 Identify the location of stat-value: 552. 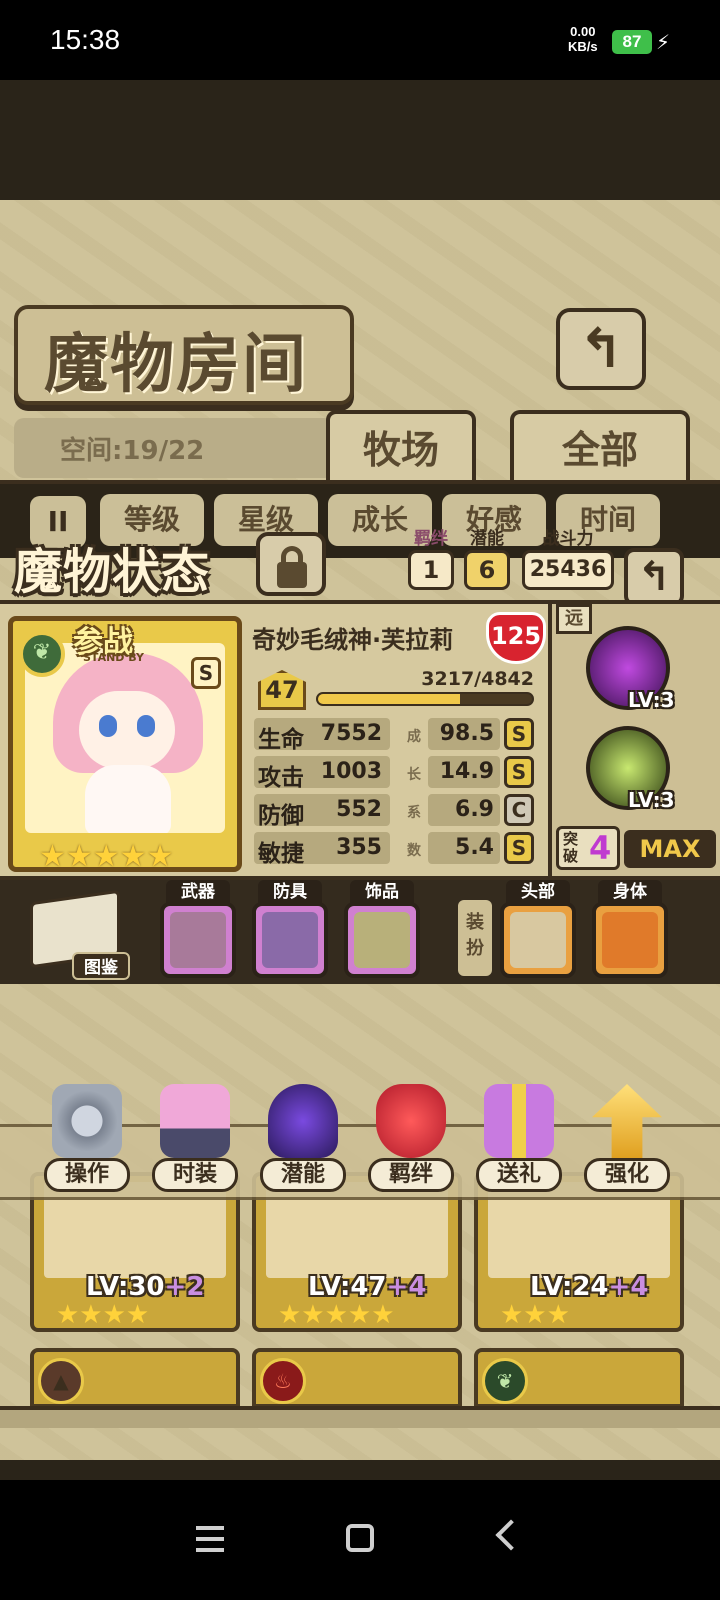
(359, 809).